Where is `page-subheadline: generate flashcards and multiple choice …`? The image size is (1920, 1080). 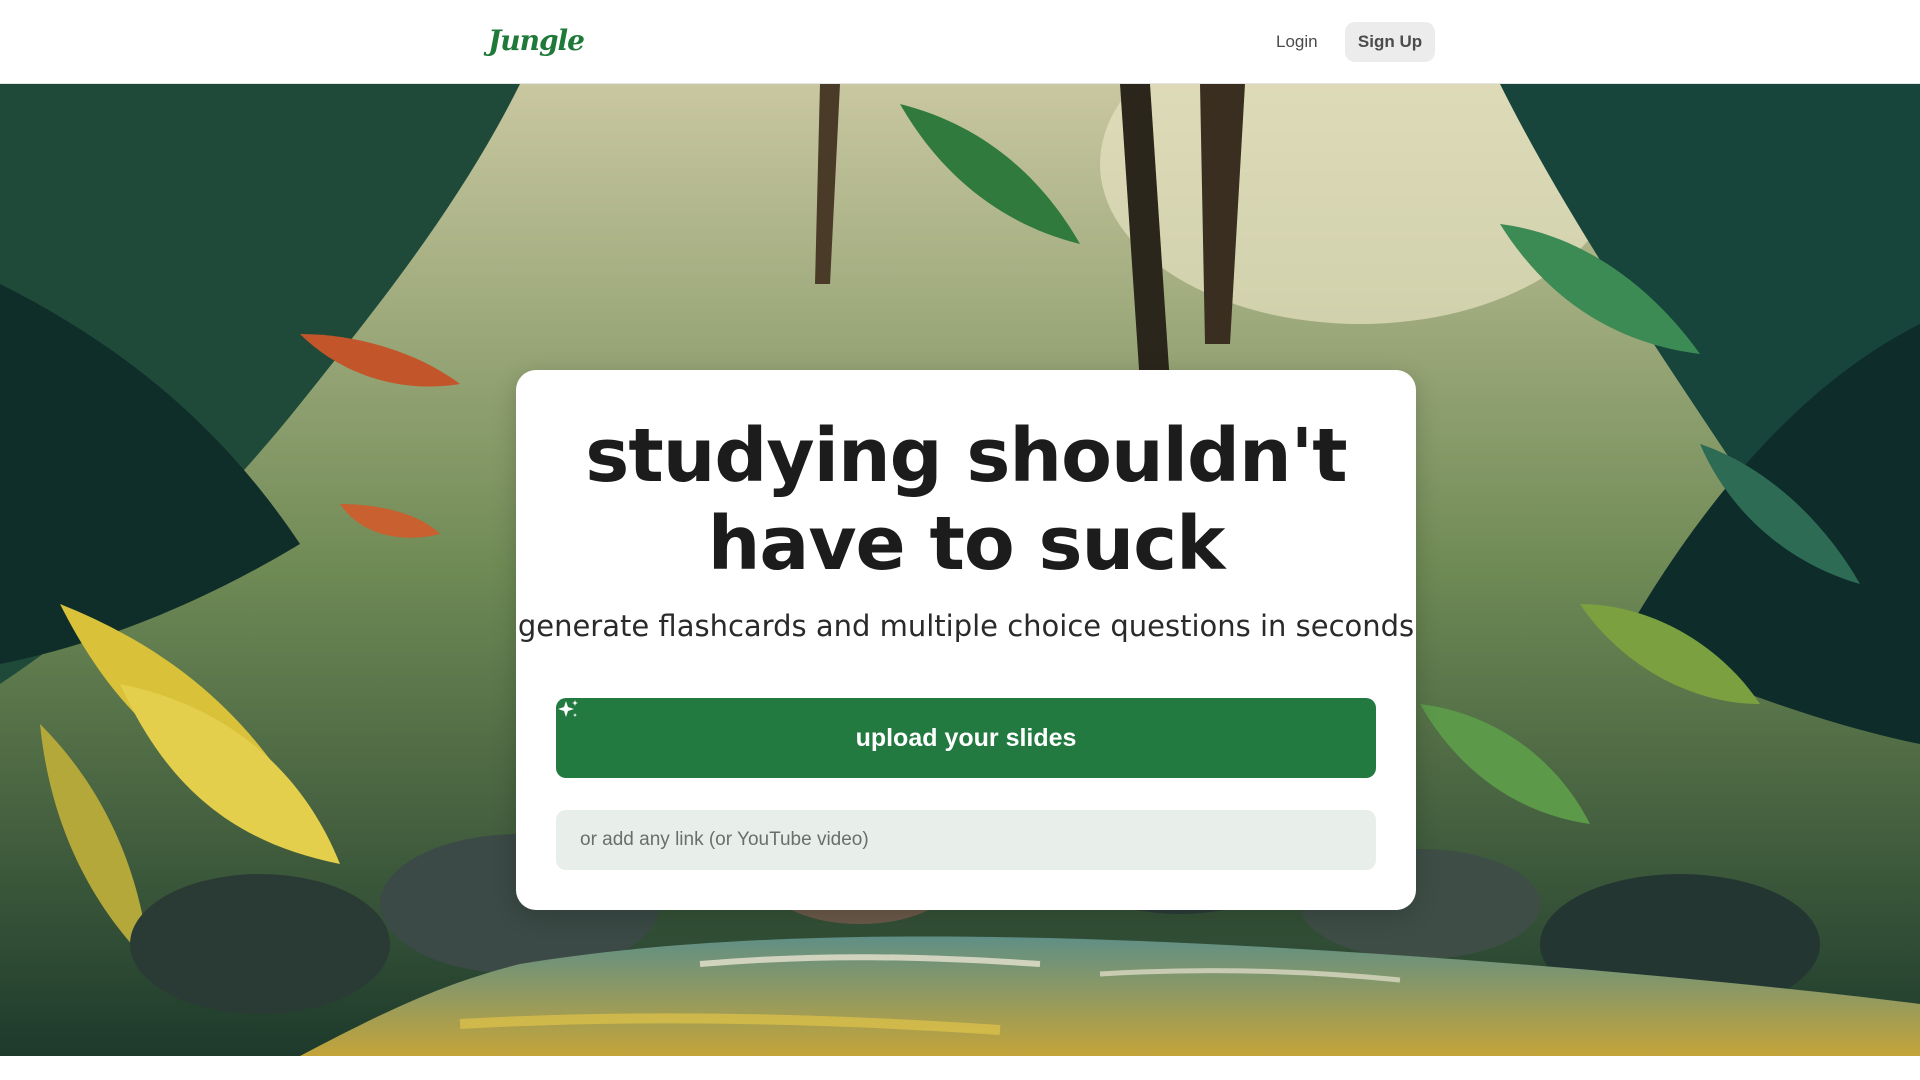
page-subheadline: generate flashcards and multiple choice … is located at coordinates (966, 626).